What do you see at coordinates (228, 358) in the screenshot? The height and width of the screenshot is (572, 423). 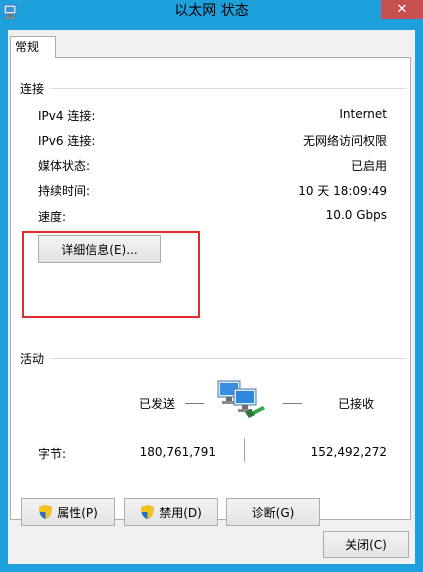 I see `activity-group-divider` at bounding box center [228, 358].